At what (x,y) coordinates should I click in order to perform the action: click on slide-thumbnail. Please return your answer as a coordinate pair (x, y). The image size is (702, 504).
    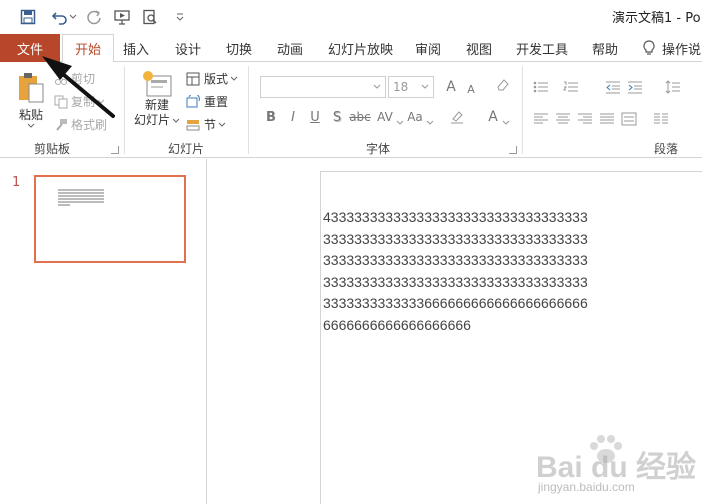
    Looking at the image, I should click on (110, 219).